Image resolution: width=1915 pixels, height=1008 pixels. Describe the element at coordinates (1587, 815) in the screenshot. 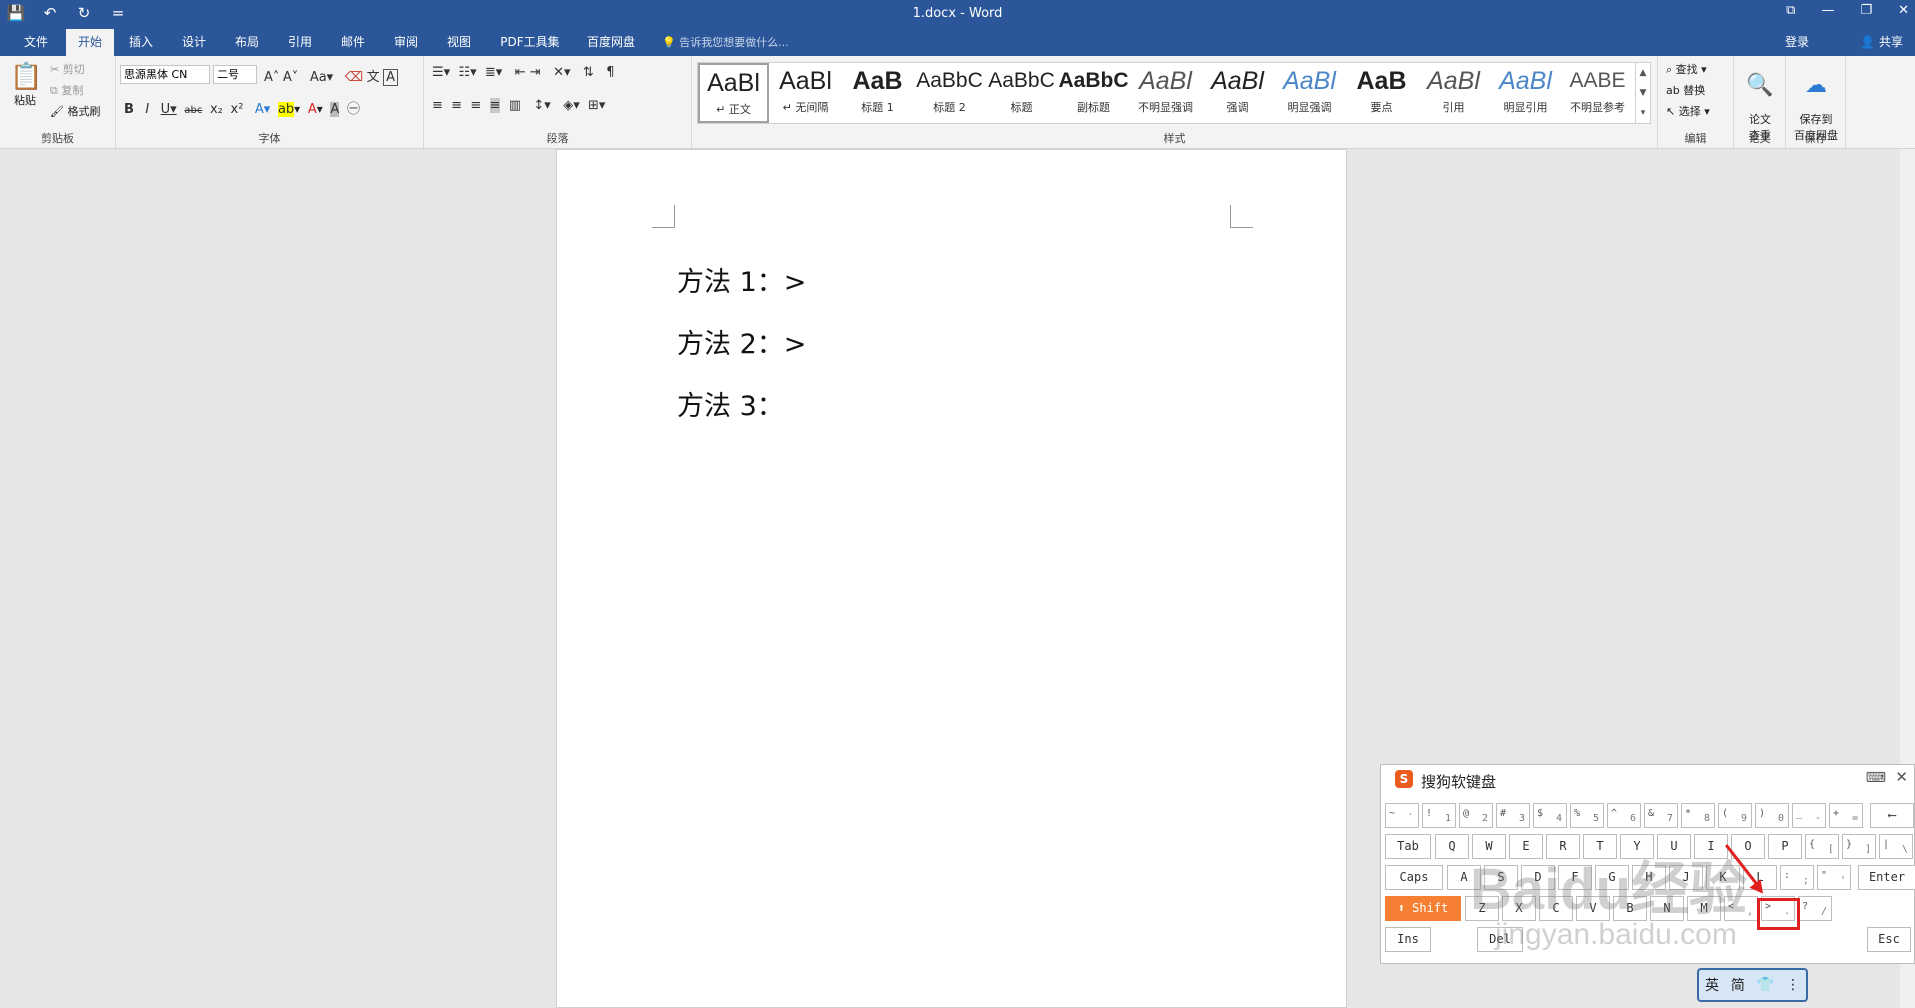

I see `key-6: % 5` at that location.